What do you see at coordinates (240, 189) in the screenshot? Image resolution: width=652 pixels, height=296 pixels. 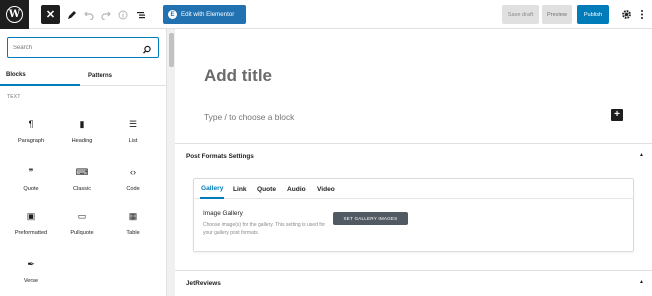 I see `tab-link: Link` at bounding box center [240, 189].